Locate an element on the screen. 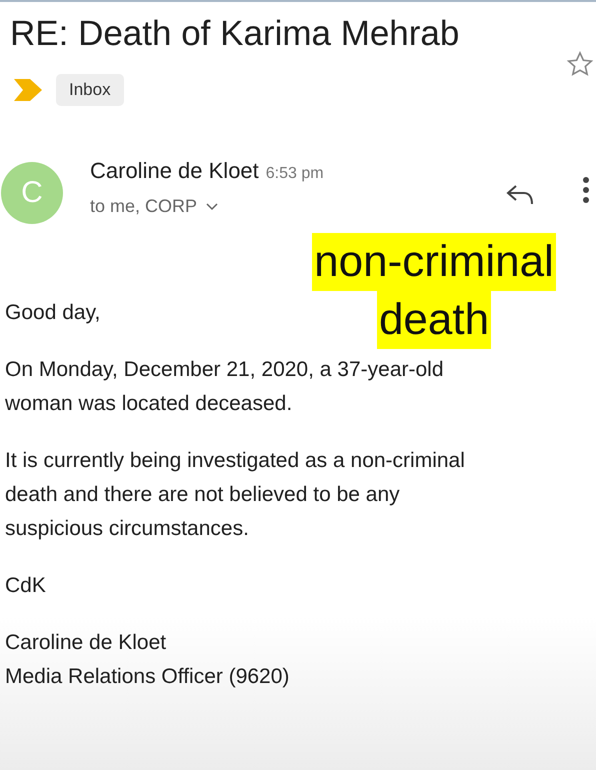  sent-time: 6:53 pm is located at coordinates (295, 174).